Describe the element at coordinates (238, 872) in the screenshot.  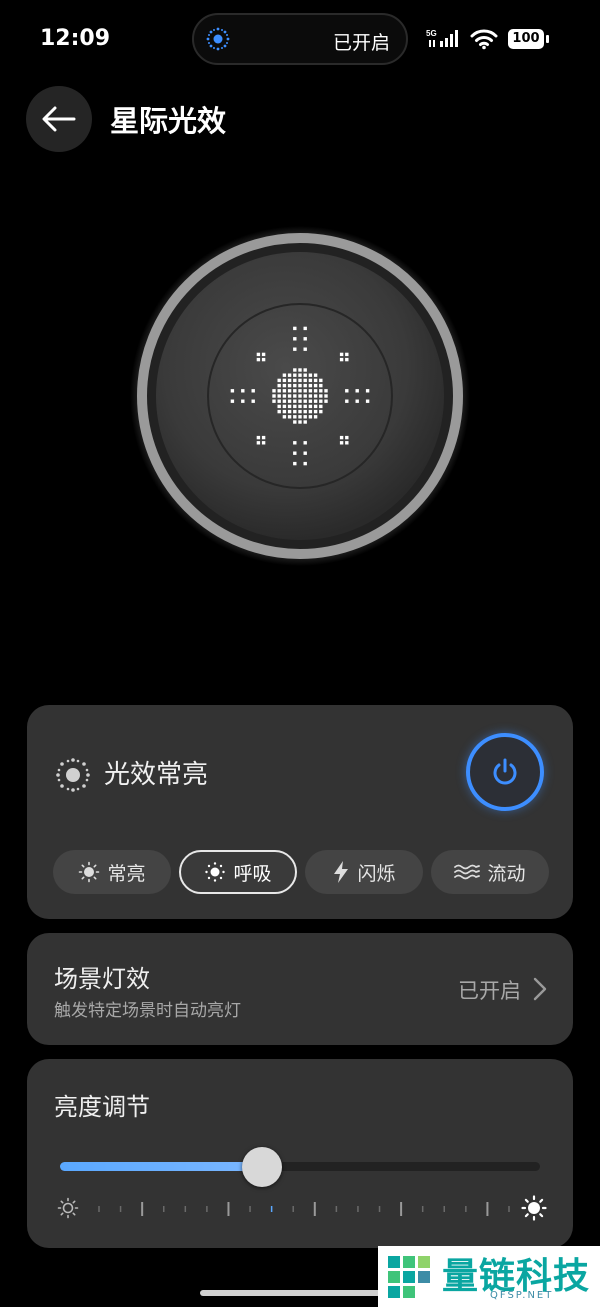
I see `mode-chip-breathing: 呼吸` at that location.